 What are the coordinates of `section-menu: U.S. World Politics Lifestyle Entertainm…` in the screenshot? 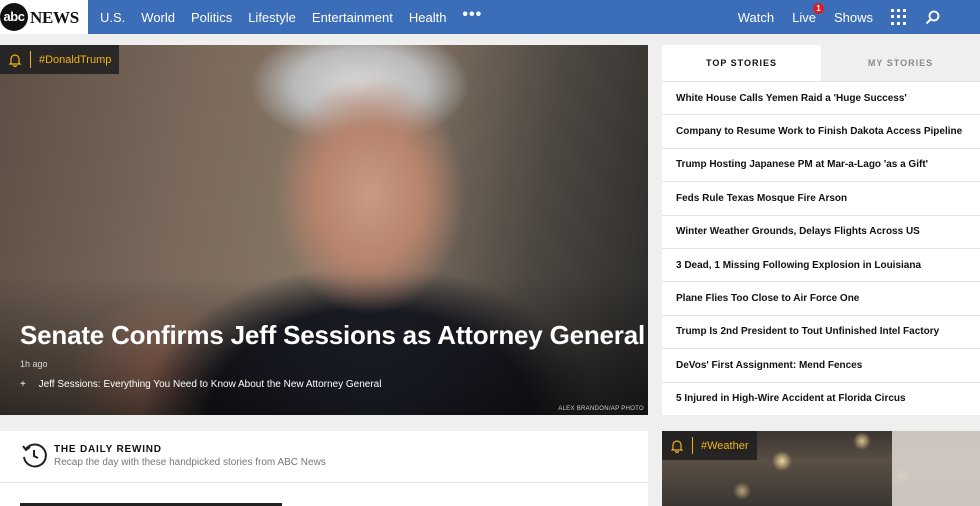 It's located at (299, 17).